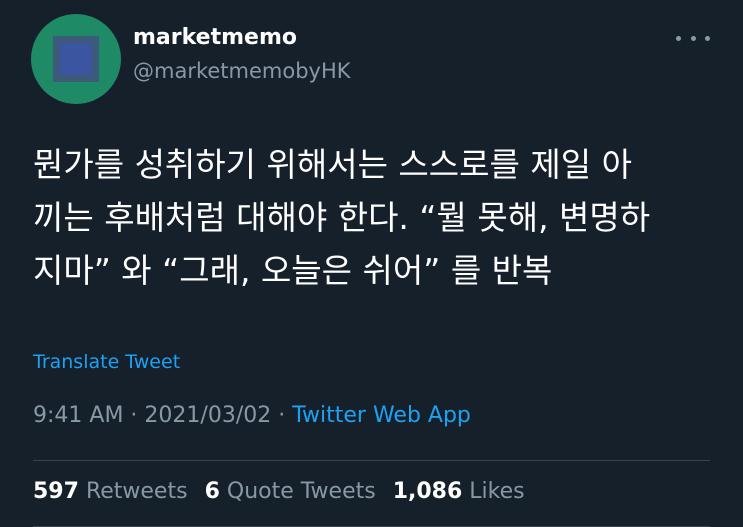  What do you see at coordinates (381, 415) in the screenshot?
I see `tweet-source-link: Twitter Web App` at bounding box center [381, 415].